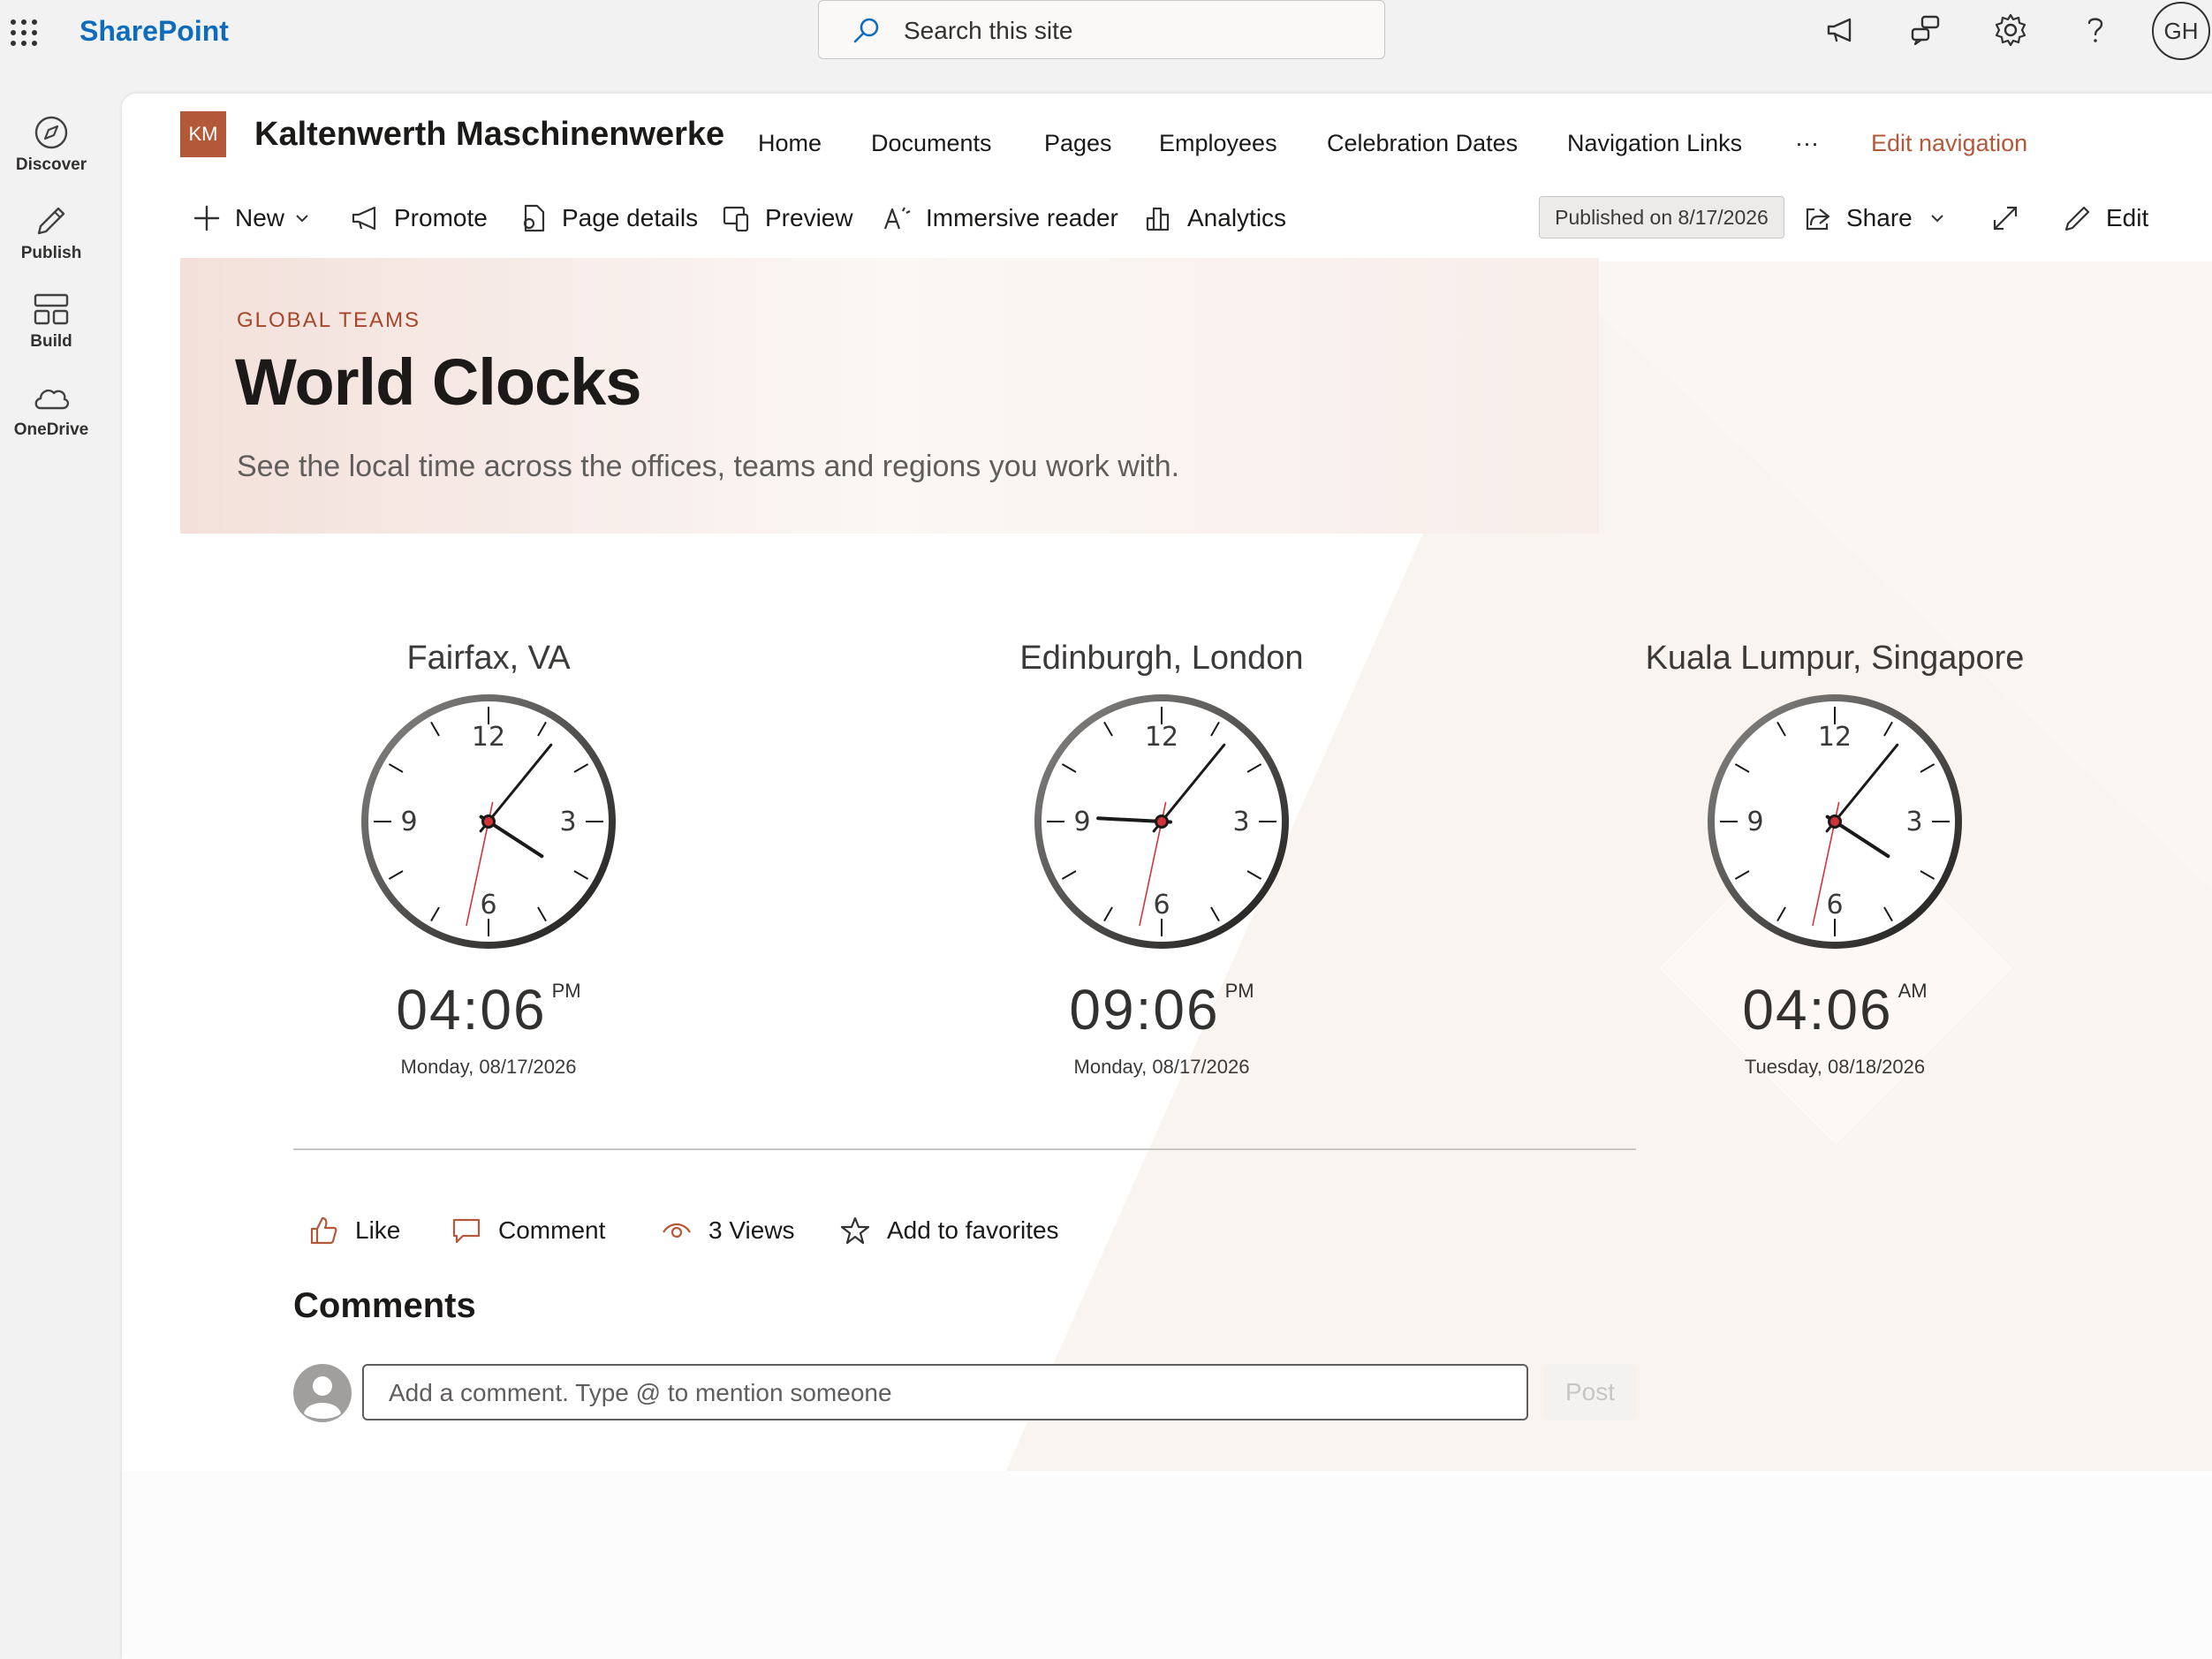 The width and height of the screenshot is (2212, 1659). What do you see at coordinates (1590, 1392) in the screenshot?
I see `post-button: Post` at bounding box center [1590, 1392].